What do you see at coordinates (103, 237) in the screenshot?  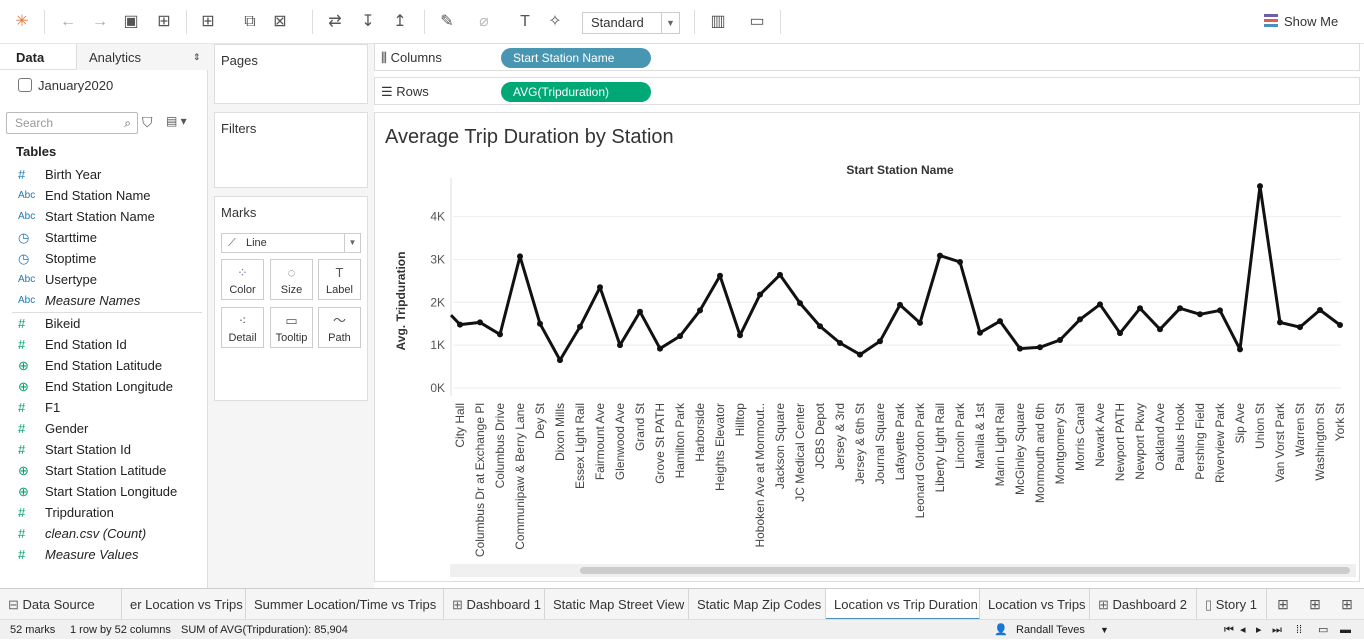 I see `field-starttime: ◷ Starttime` at bounding box center [103, 237].